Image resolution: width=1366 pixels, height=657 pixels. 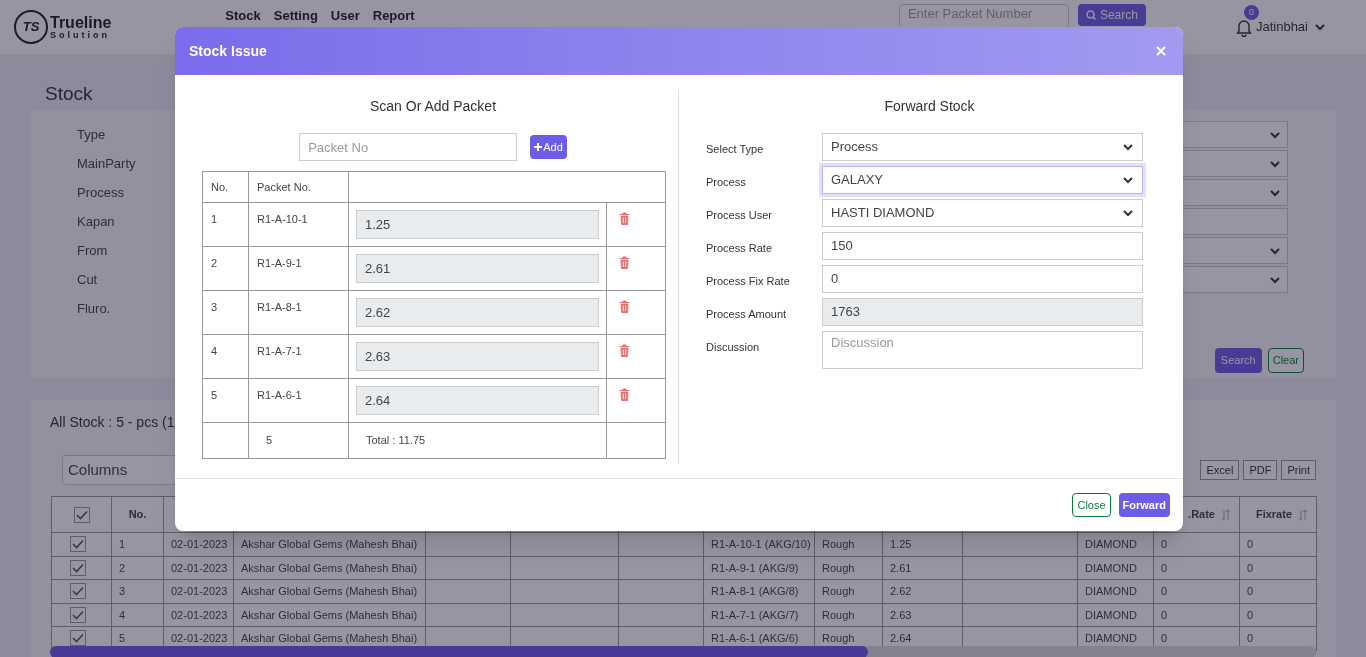 I want to click on nav-link: Report, so click(x=393, y=16).